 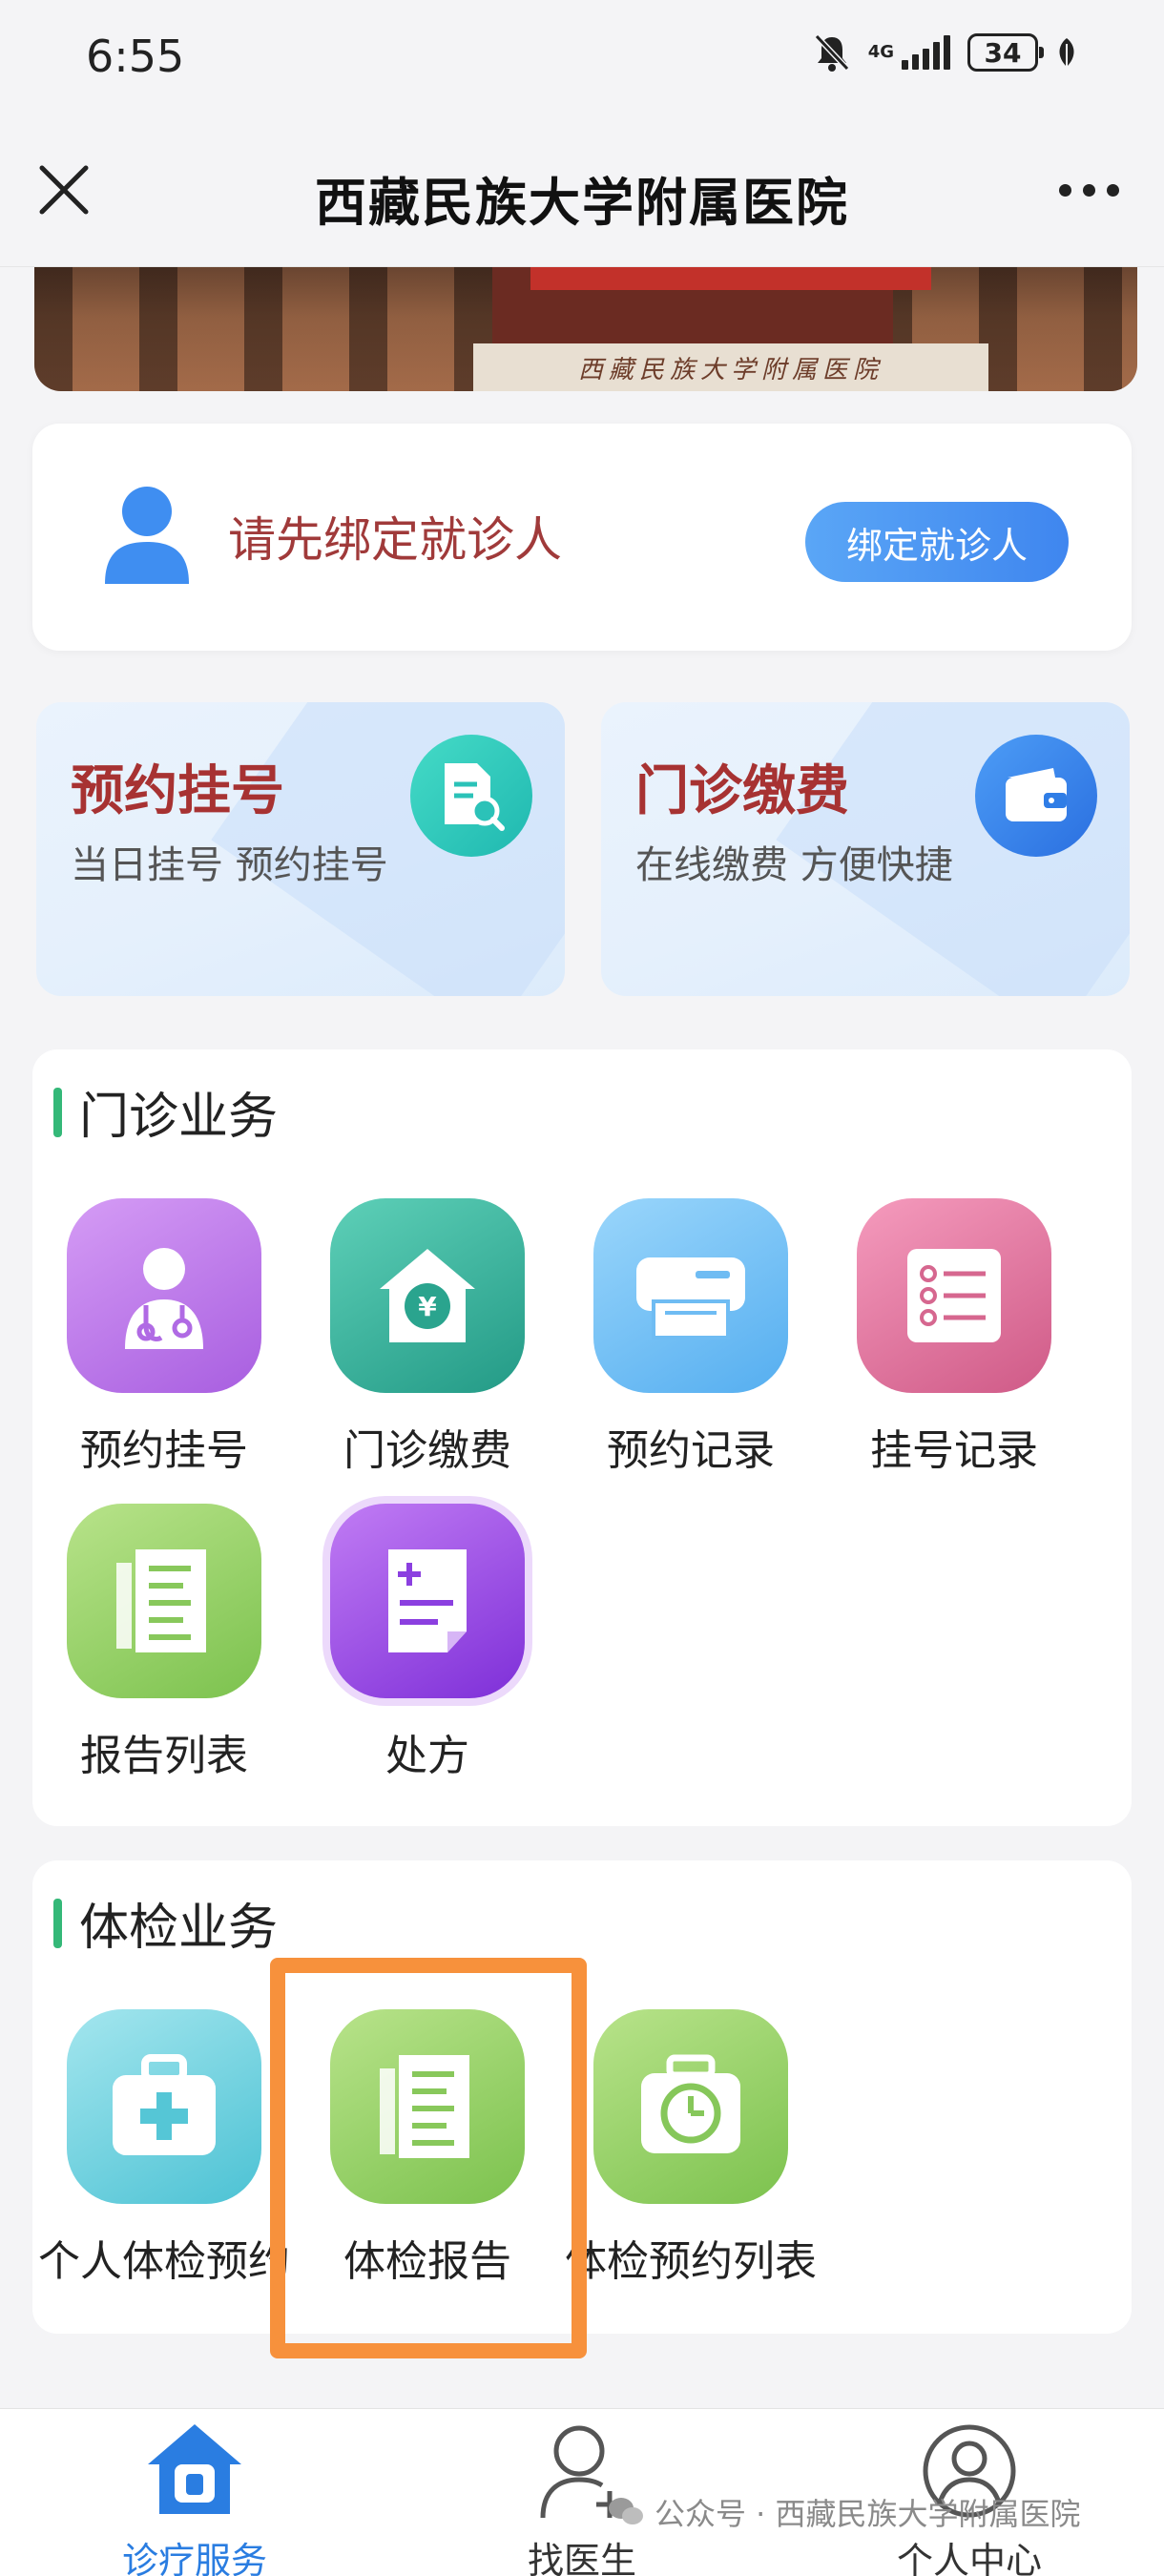 I want to click on watermark: 公众号 · 西藏民族大学附属医院, so click(x=844, y=2512).